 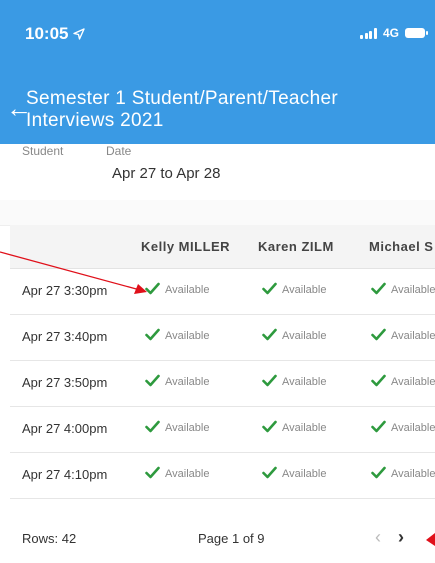 I want to click on column-header-teacher-1: Kelly MILLER, so click(x=185, y=246).